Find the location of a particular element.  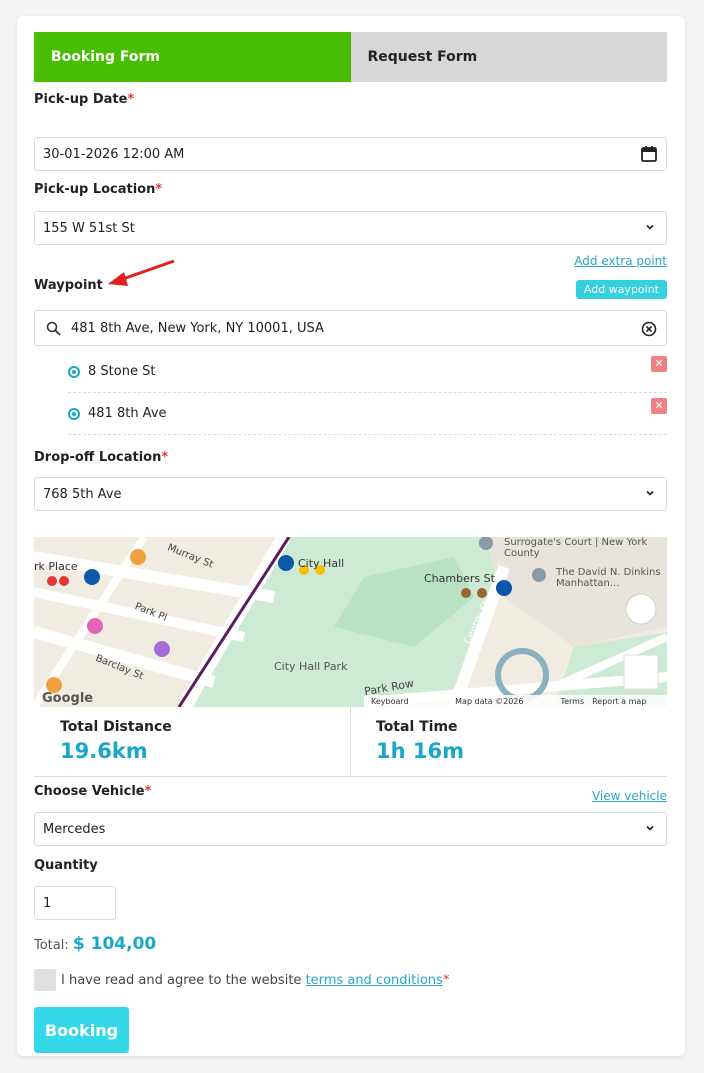

total-time-label: Total Time is located at coordinates (417, 727).